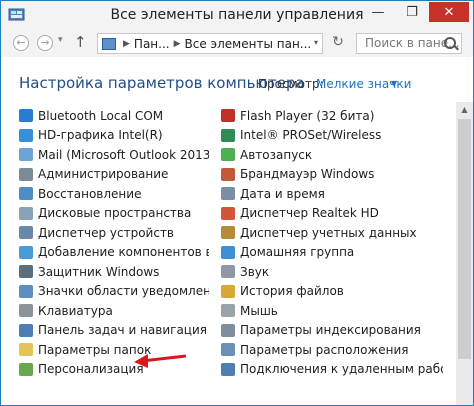  What do you see at coordinates (332, 116) in the screenshot?
I see `control-panel-item: Flash Player (32 бита)` at bounding box center [332, 116].